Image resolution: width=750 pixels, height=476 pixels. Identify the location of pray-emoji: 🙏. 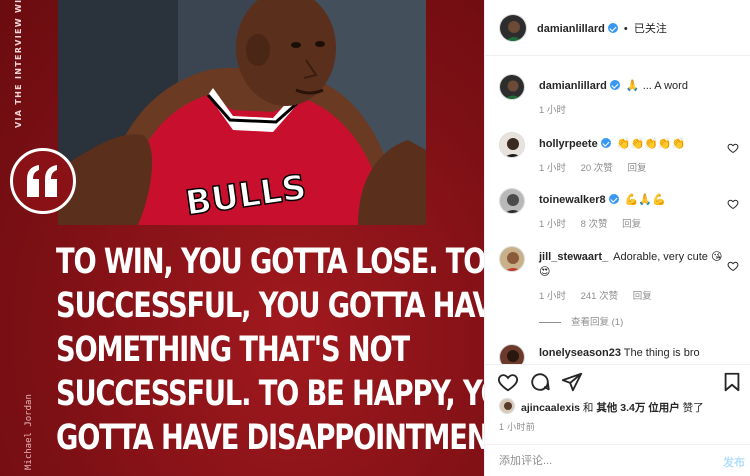
(632, 85).